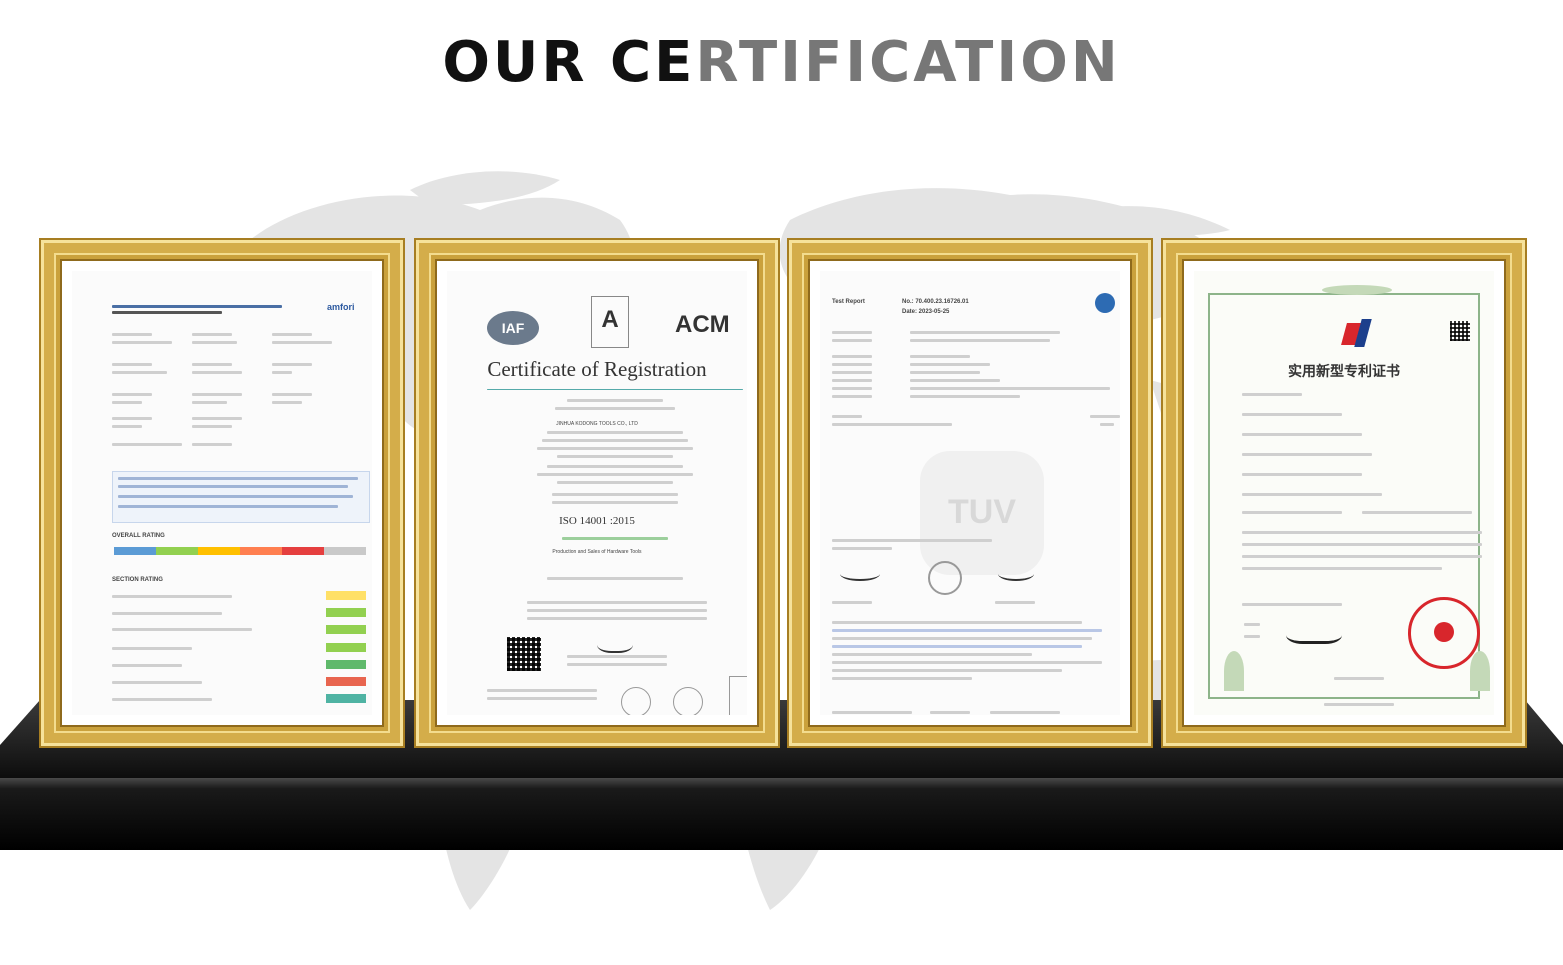 Image resolution: width=1563 pixels, height=965 pixels. What do you see at coordinates (597, 424) in the screenshot?
I see `company-name: JINHUA KODONG TOOLS CO., LTD` at bounding box center [597, 424].